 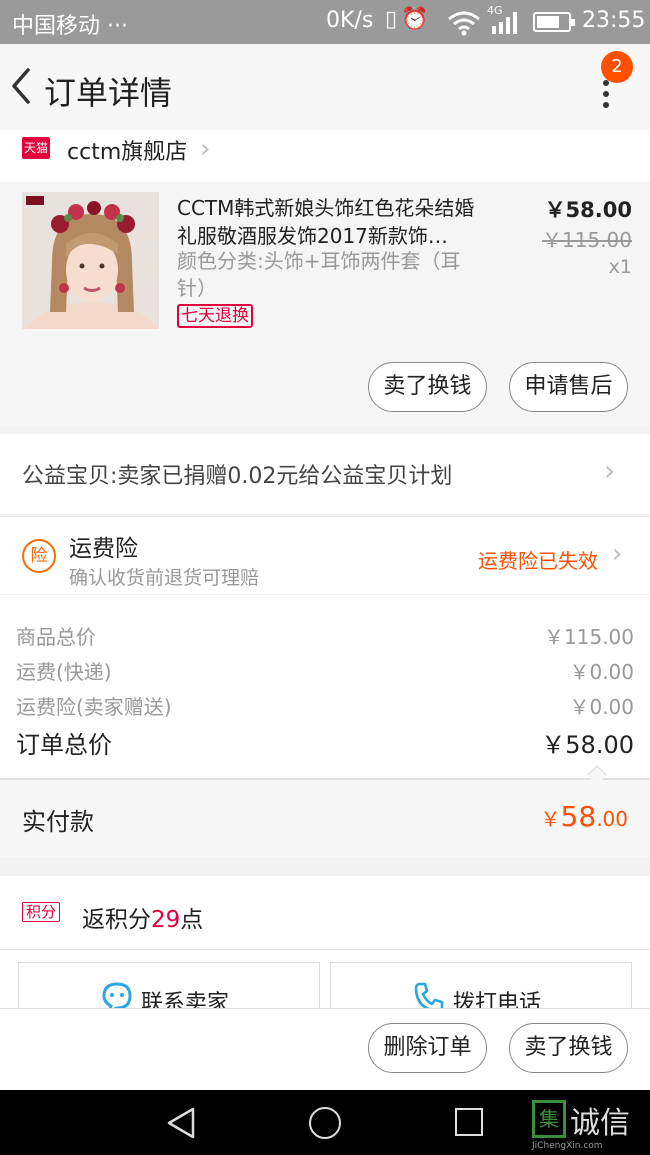 I want to click on paid-integer: 58, so click(x=578, y=816).